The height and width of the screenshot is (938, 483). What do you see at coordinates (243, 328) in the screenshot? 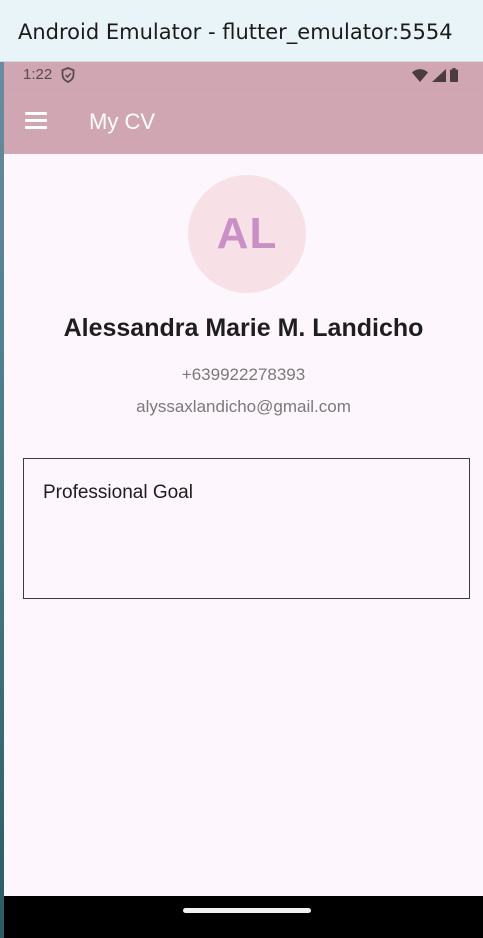
I see `profile-name: Alessandra Marie M. Landicho` at bounding box center [243, 328].